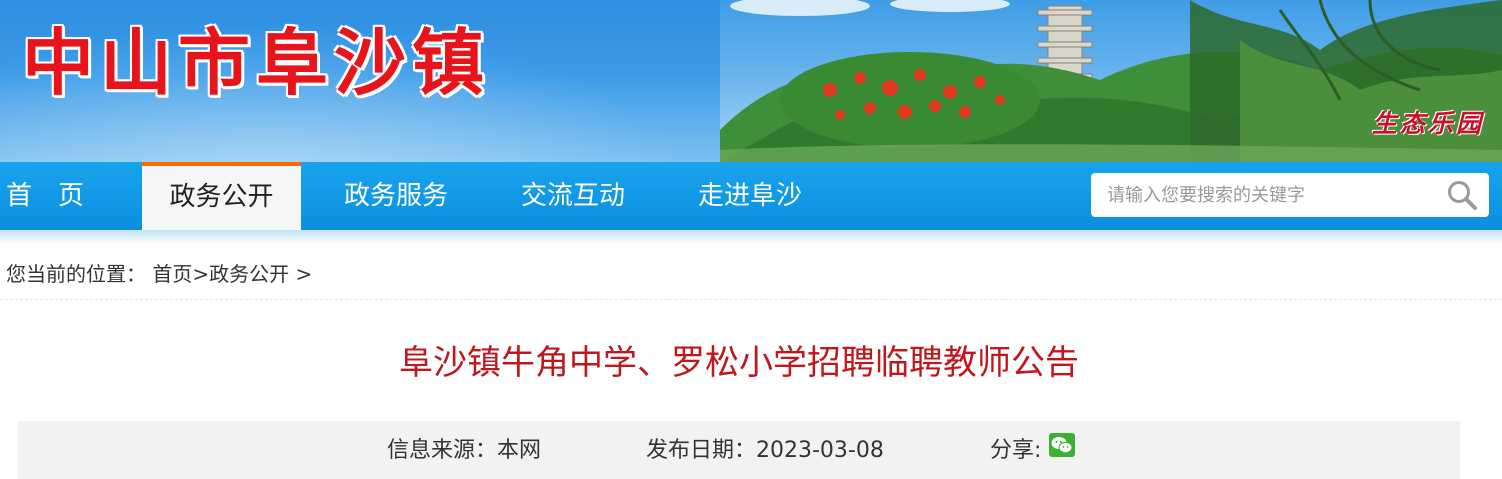 The image size is (1502, 479). I want to click on search-button, so click(1462, 195).